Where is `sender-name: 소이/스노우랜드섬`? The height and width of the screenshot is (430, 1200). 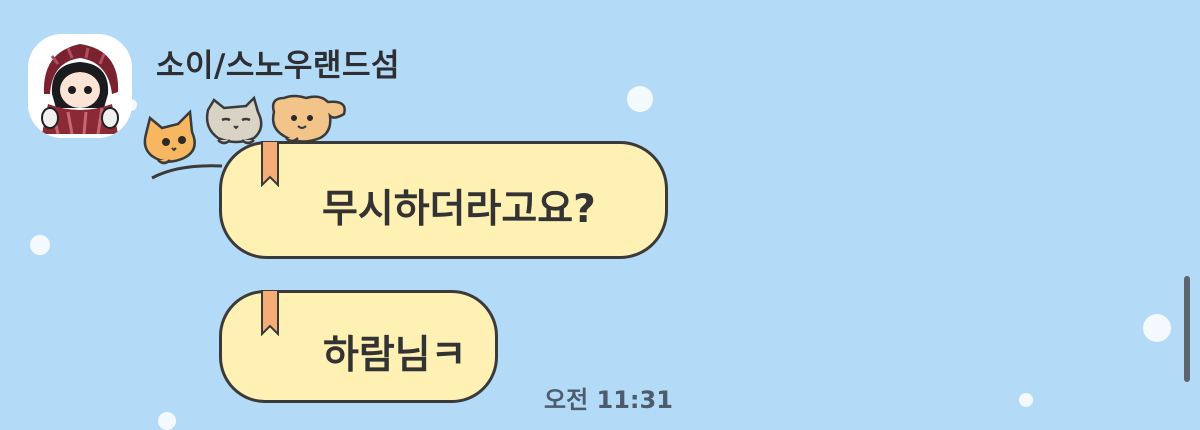 sender-name: 소이/스노우랜드섬 is located at coordinates (278, 66).